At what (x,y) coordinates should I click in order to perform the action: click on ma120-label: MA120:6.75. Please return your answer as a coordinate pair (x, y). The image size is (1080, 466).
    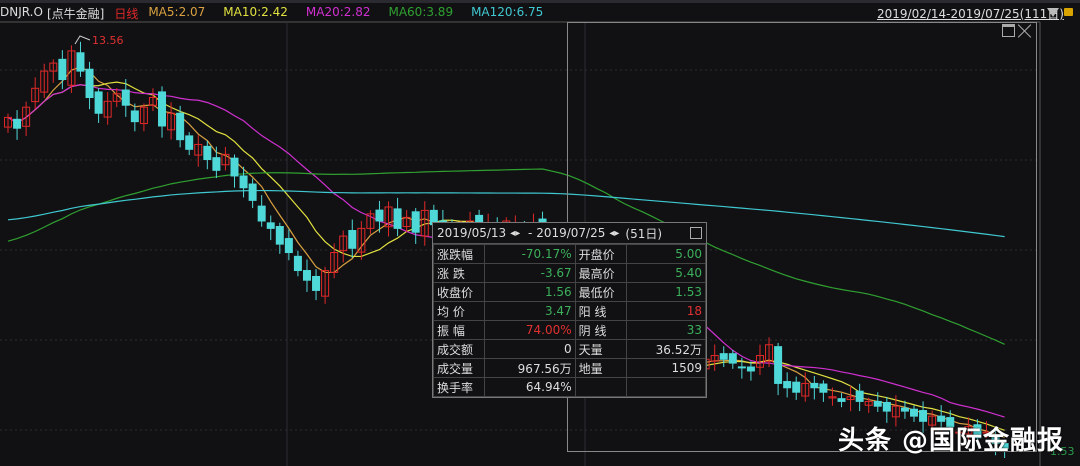
    Looking at the image, I should click on (507, 12).